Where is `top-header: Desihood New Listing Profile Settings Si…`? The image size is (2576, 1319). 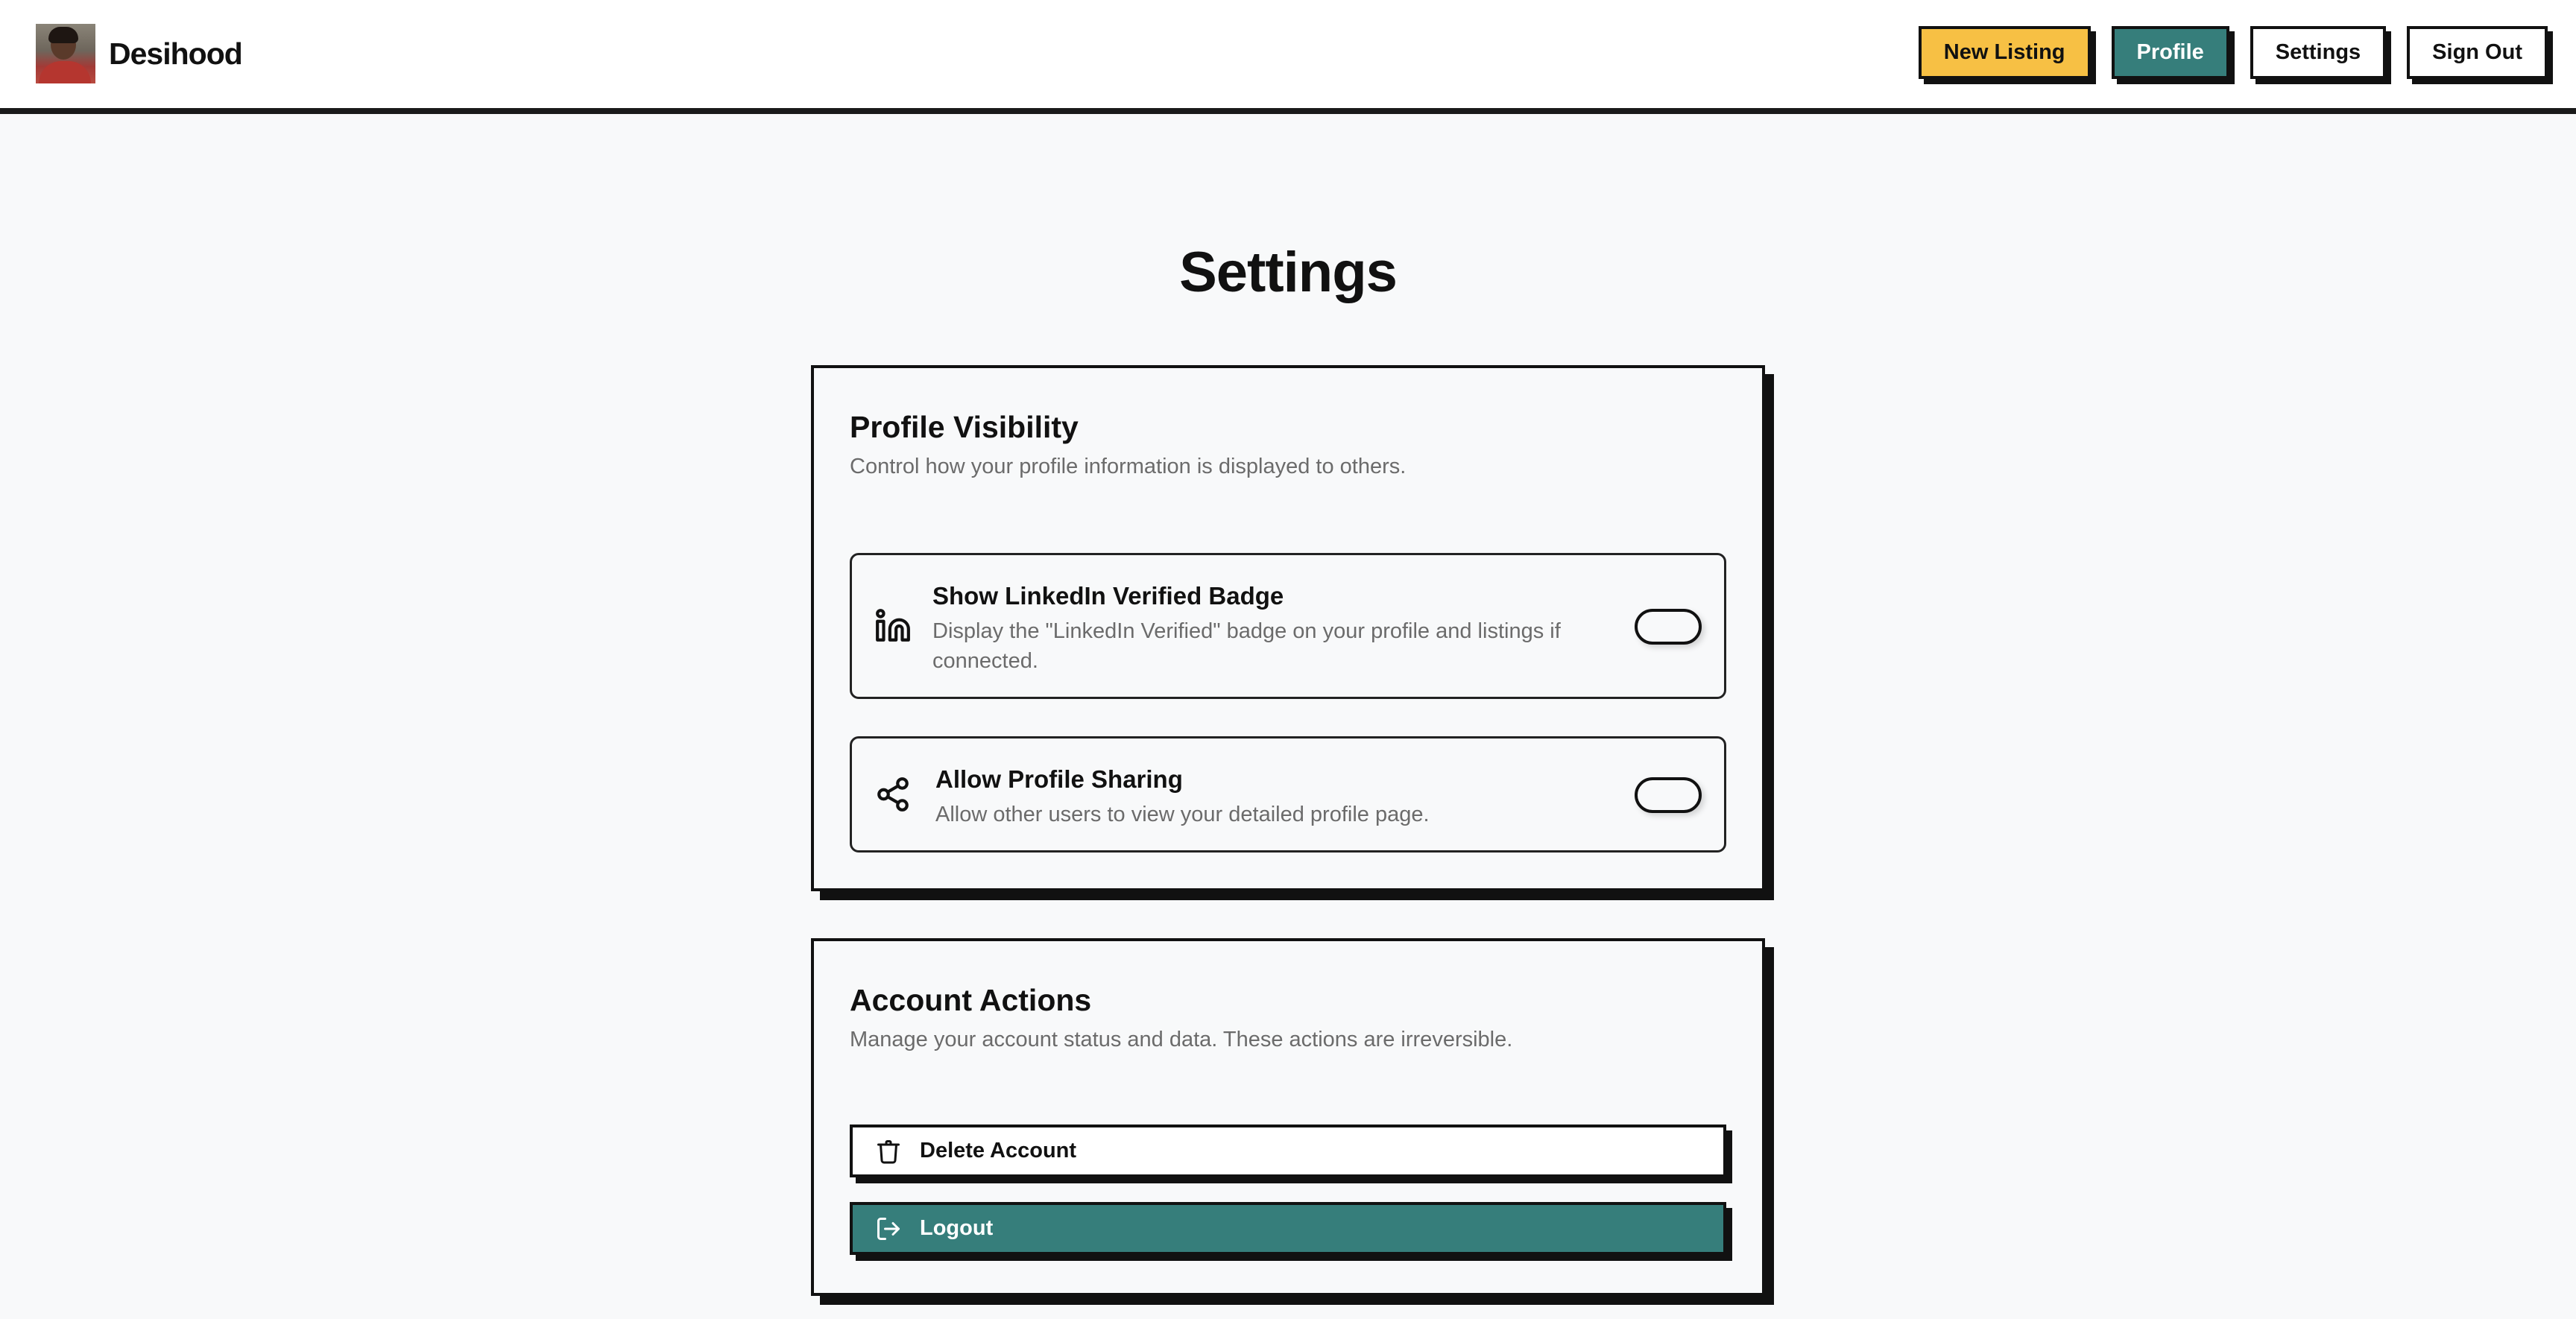 top-header: Desihood New Listing Profile Settings Si… is located at coordinates (1288, 57).